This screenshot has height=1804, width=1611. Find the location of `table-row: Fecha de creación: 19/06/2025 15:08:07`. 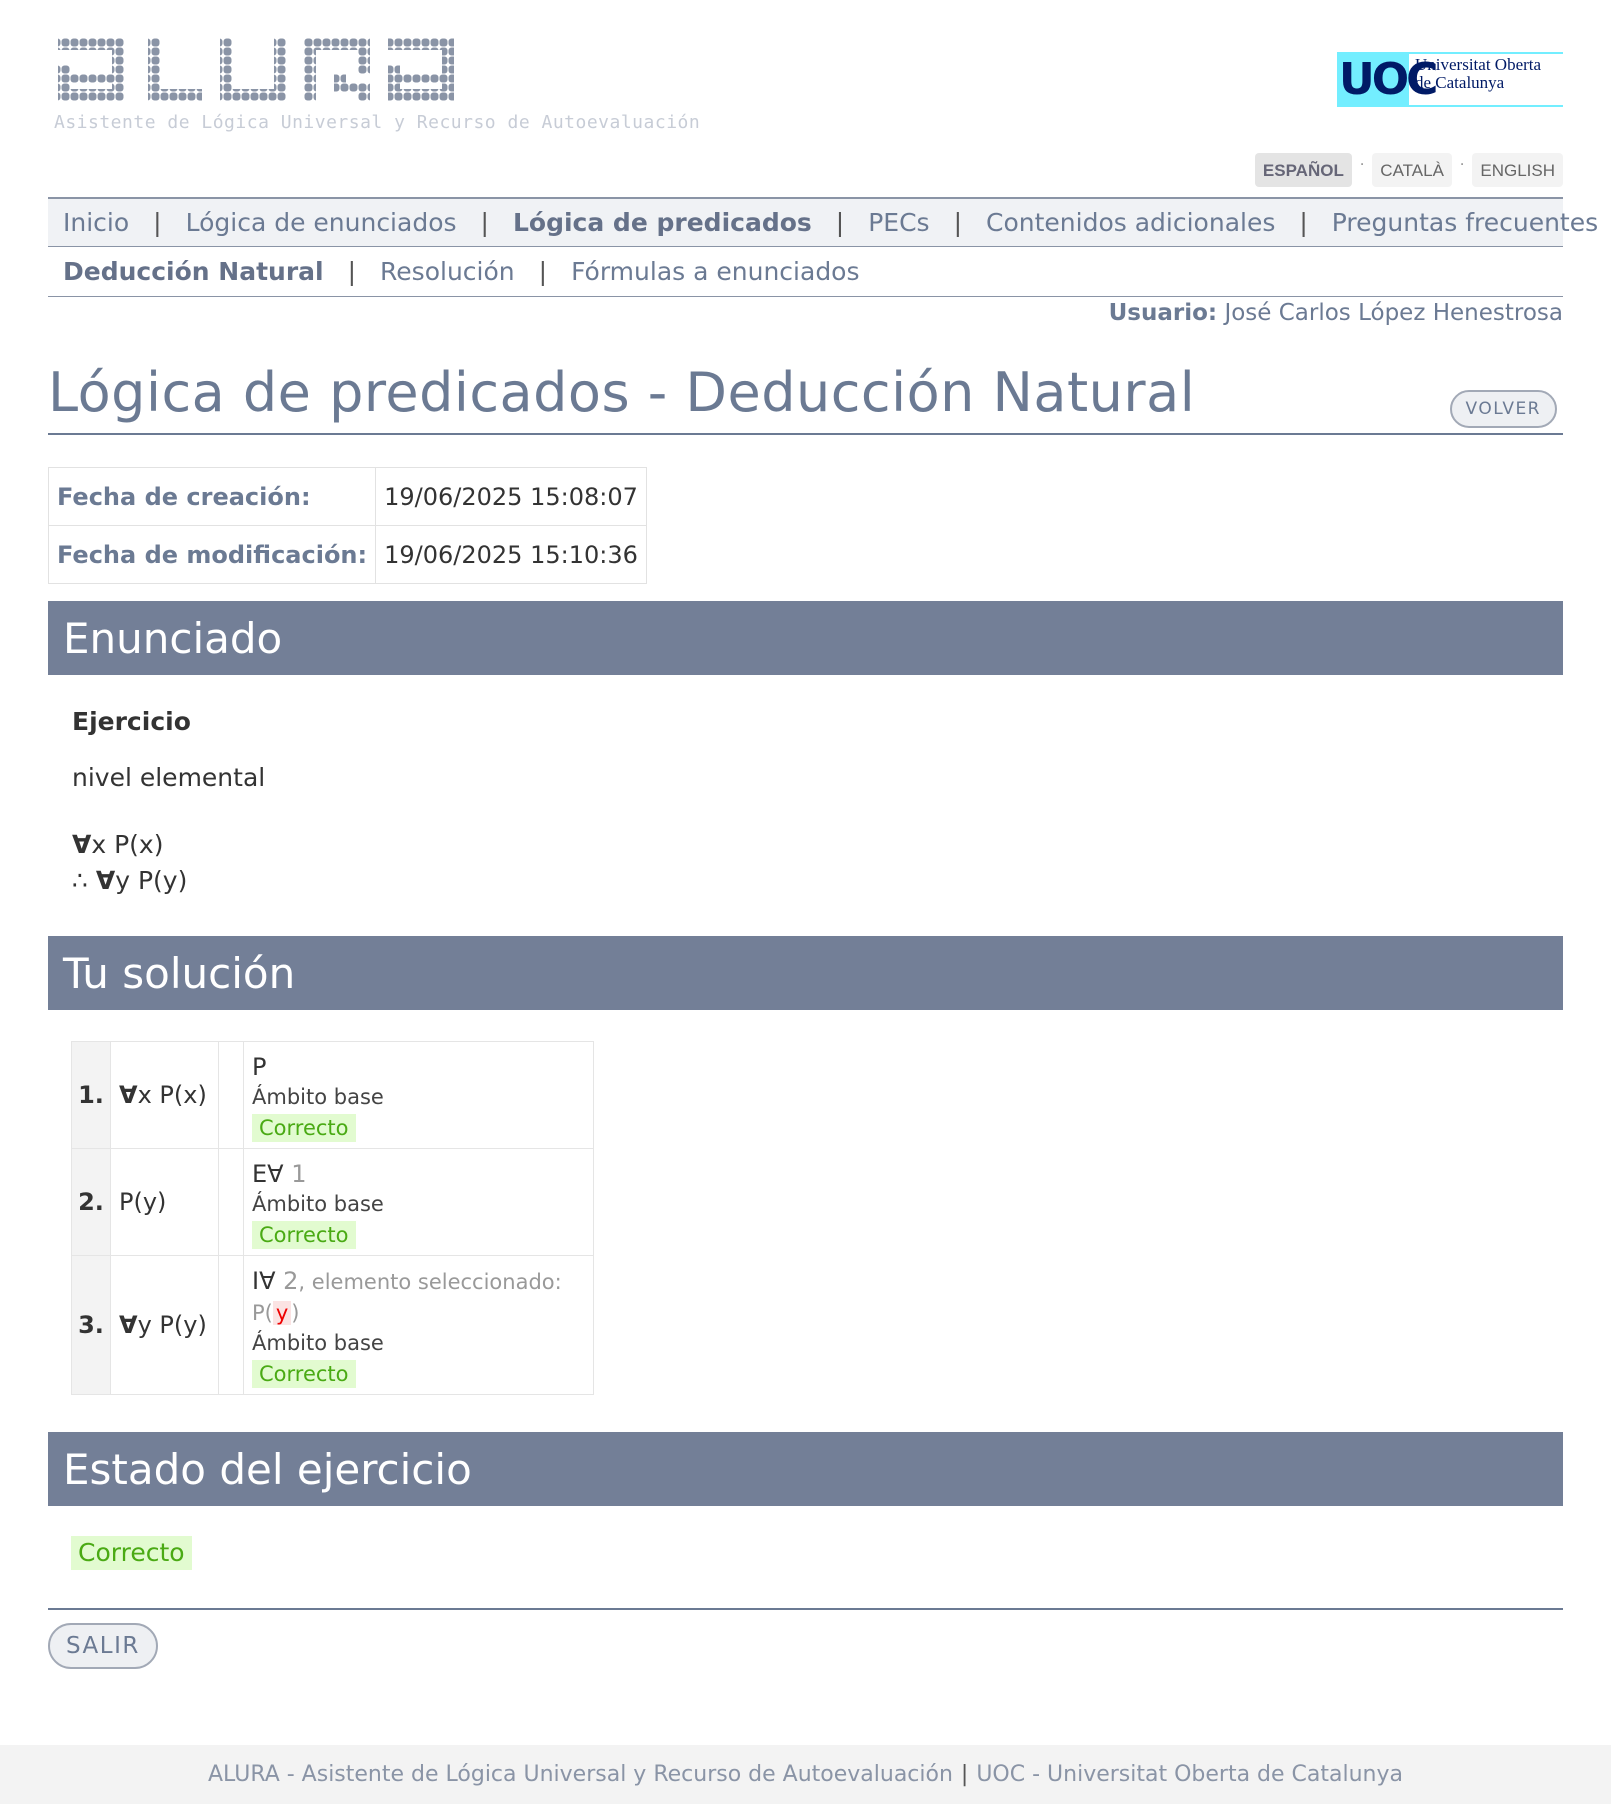

table-row: Fecha de creación: 19/06/2025 15:08:07 is located at coordinates (347, 496).